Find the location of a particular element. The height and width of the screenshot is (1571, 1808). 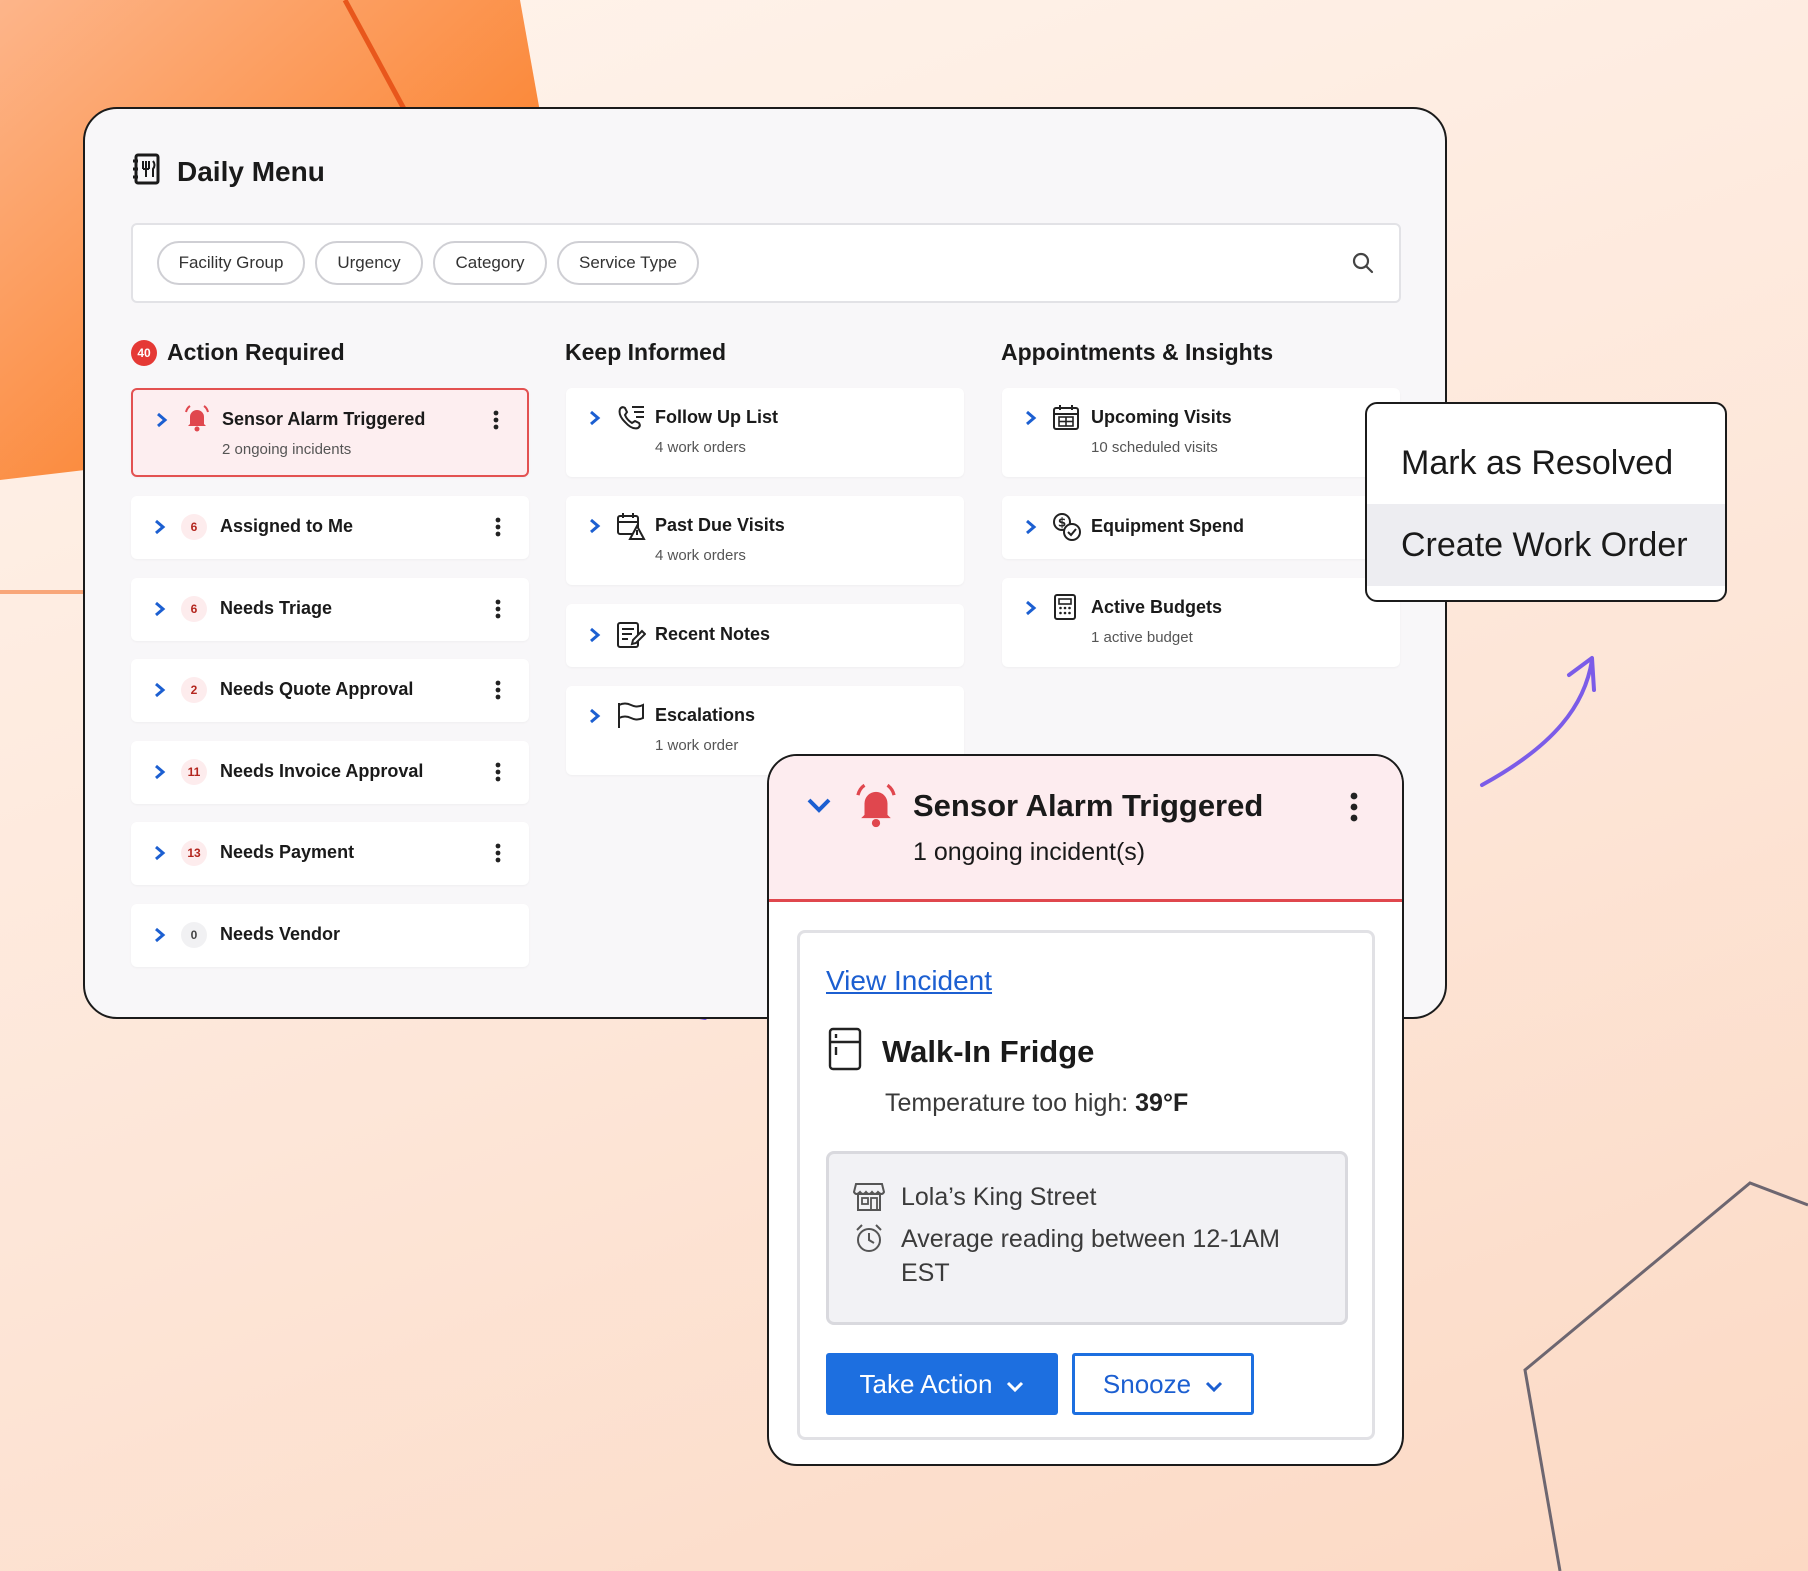

list-item-recent-notes: Recent Notes is located at coordinates (765, 635).